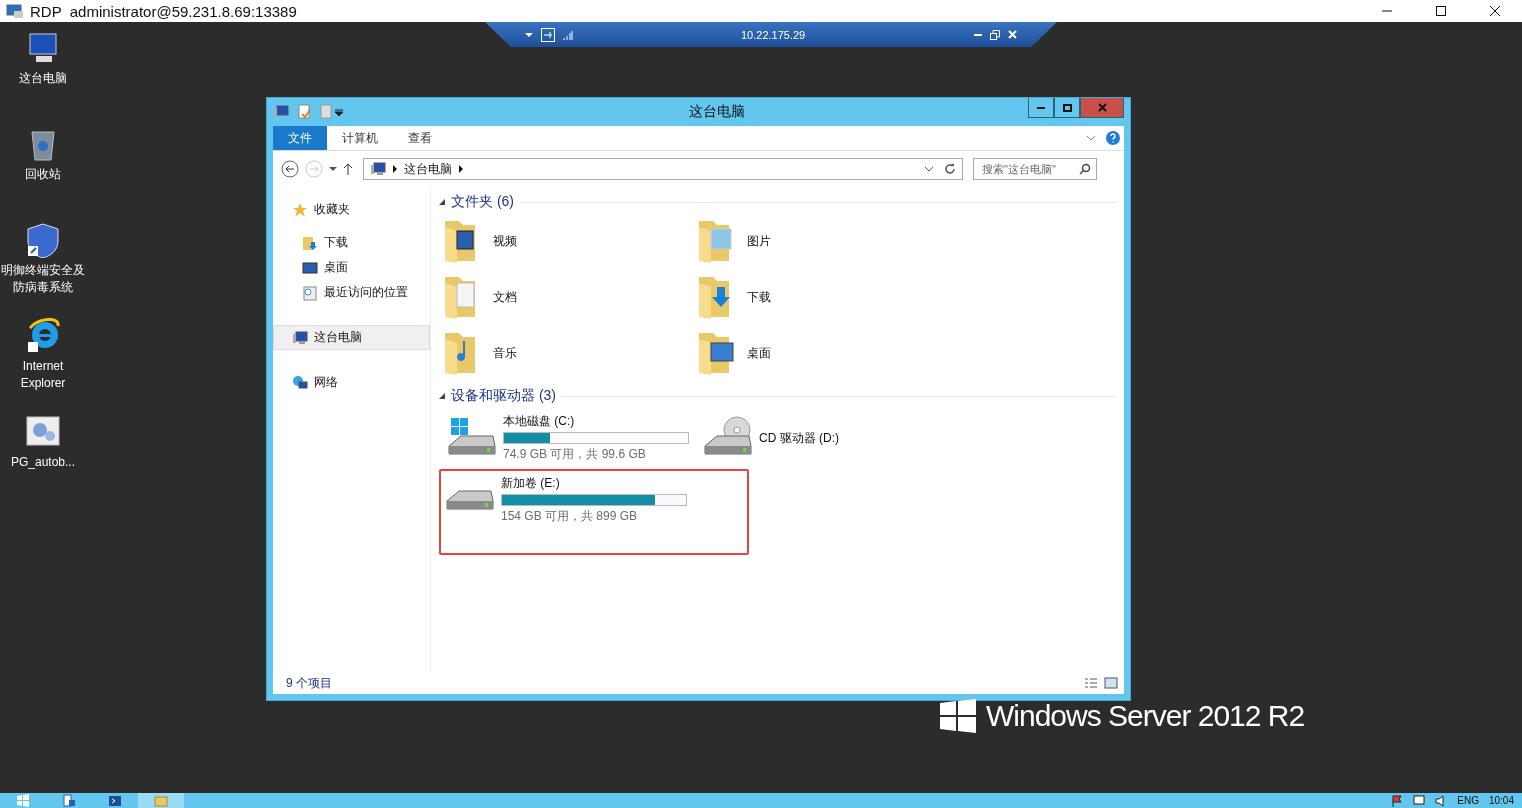 The width and height of the screenshot is (1522, 808). I want to click on up-arrow-icon, so click(348, 169).